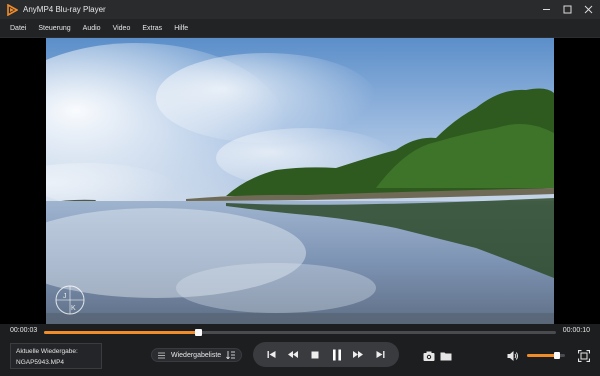  Describe the element at coordinates (161, 355) in the screenshot. I see `list-icon` at that location.